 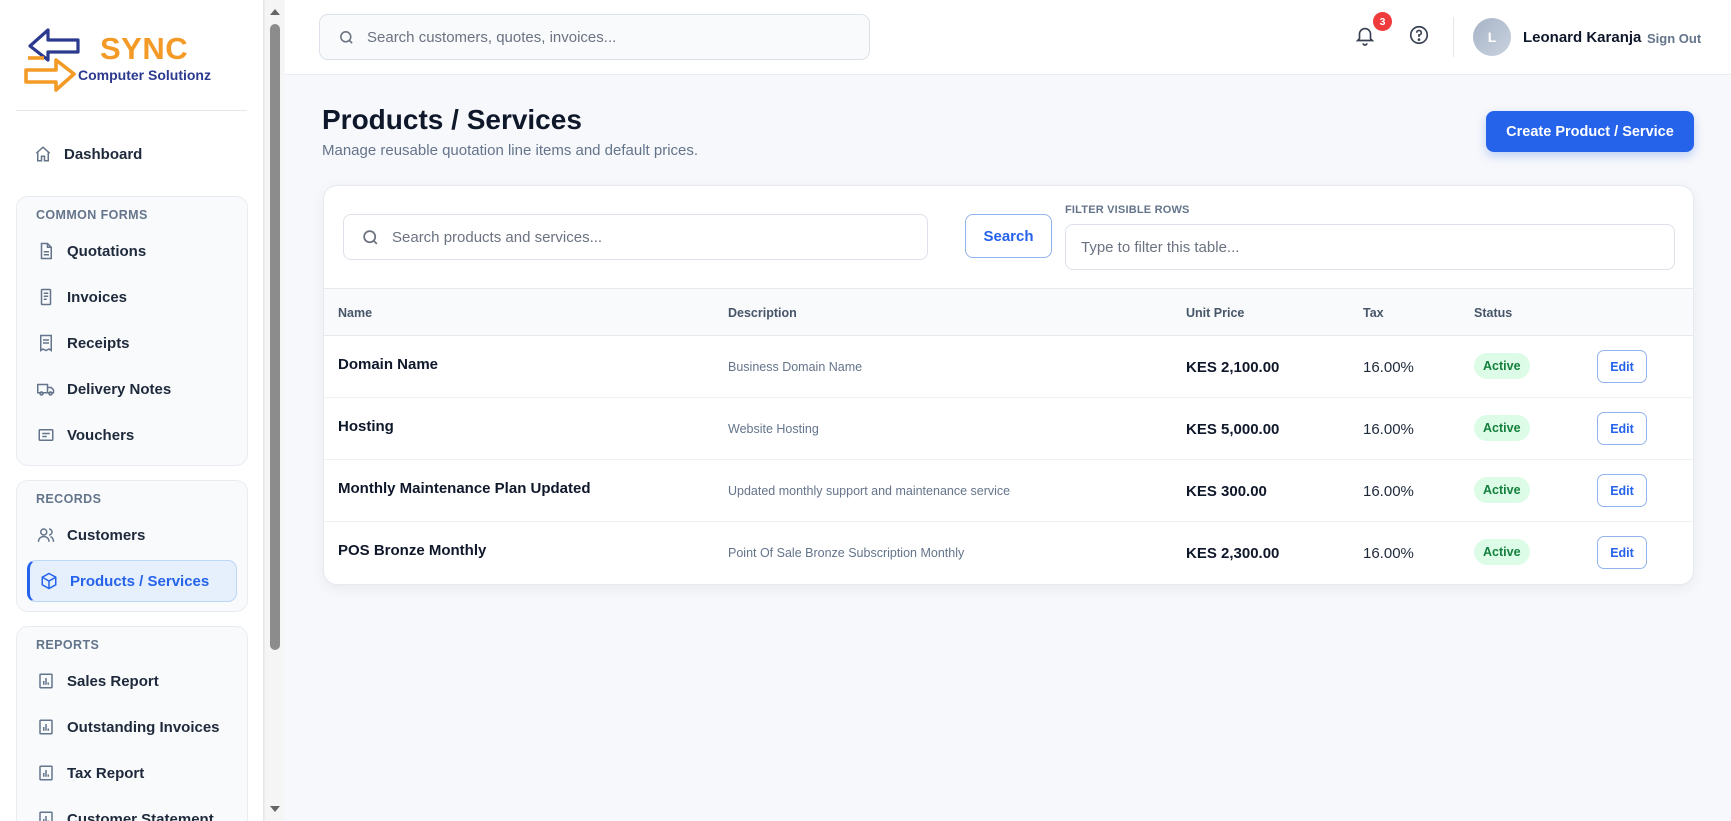 What do you see at coordinates (46, 343) in the screenshot?
I see `receipt-icon` at bounding box center [46, 343].